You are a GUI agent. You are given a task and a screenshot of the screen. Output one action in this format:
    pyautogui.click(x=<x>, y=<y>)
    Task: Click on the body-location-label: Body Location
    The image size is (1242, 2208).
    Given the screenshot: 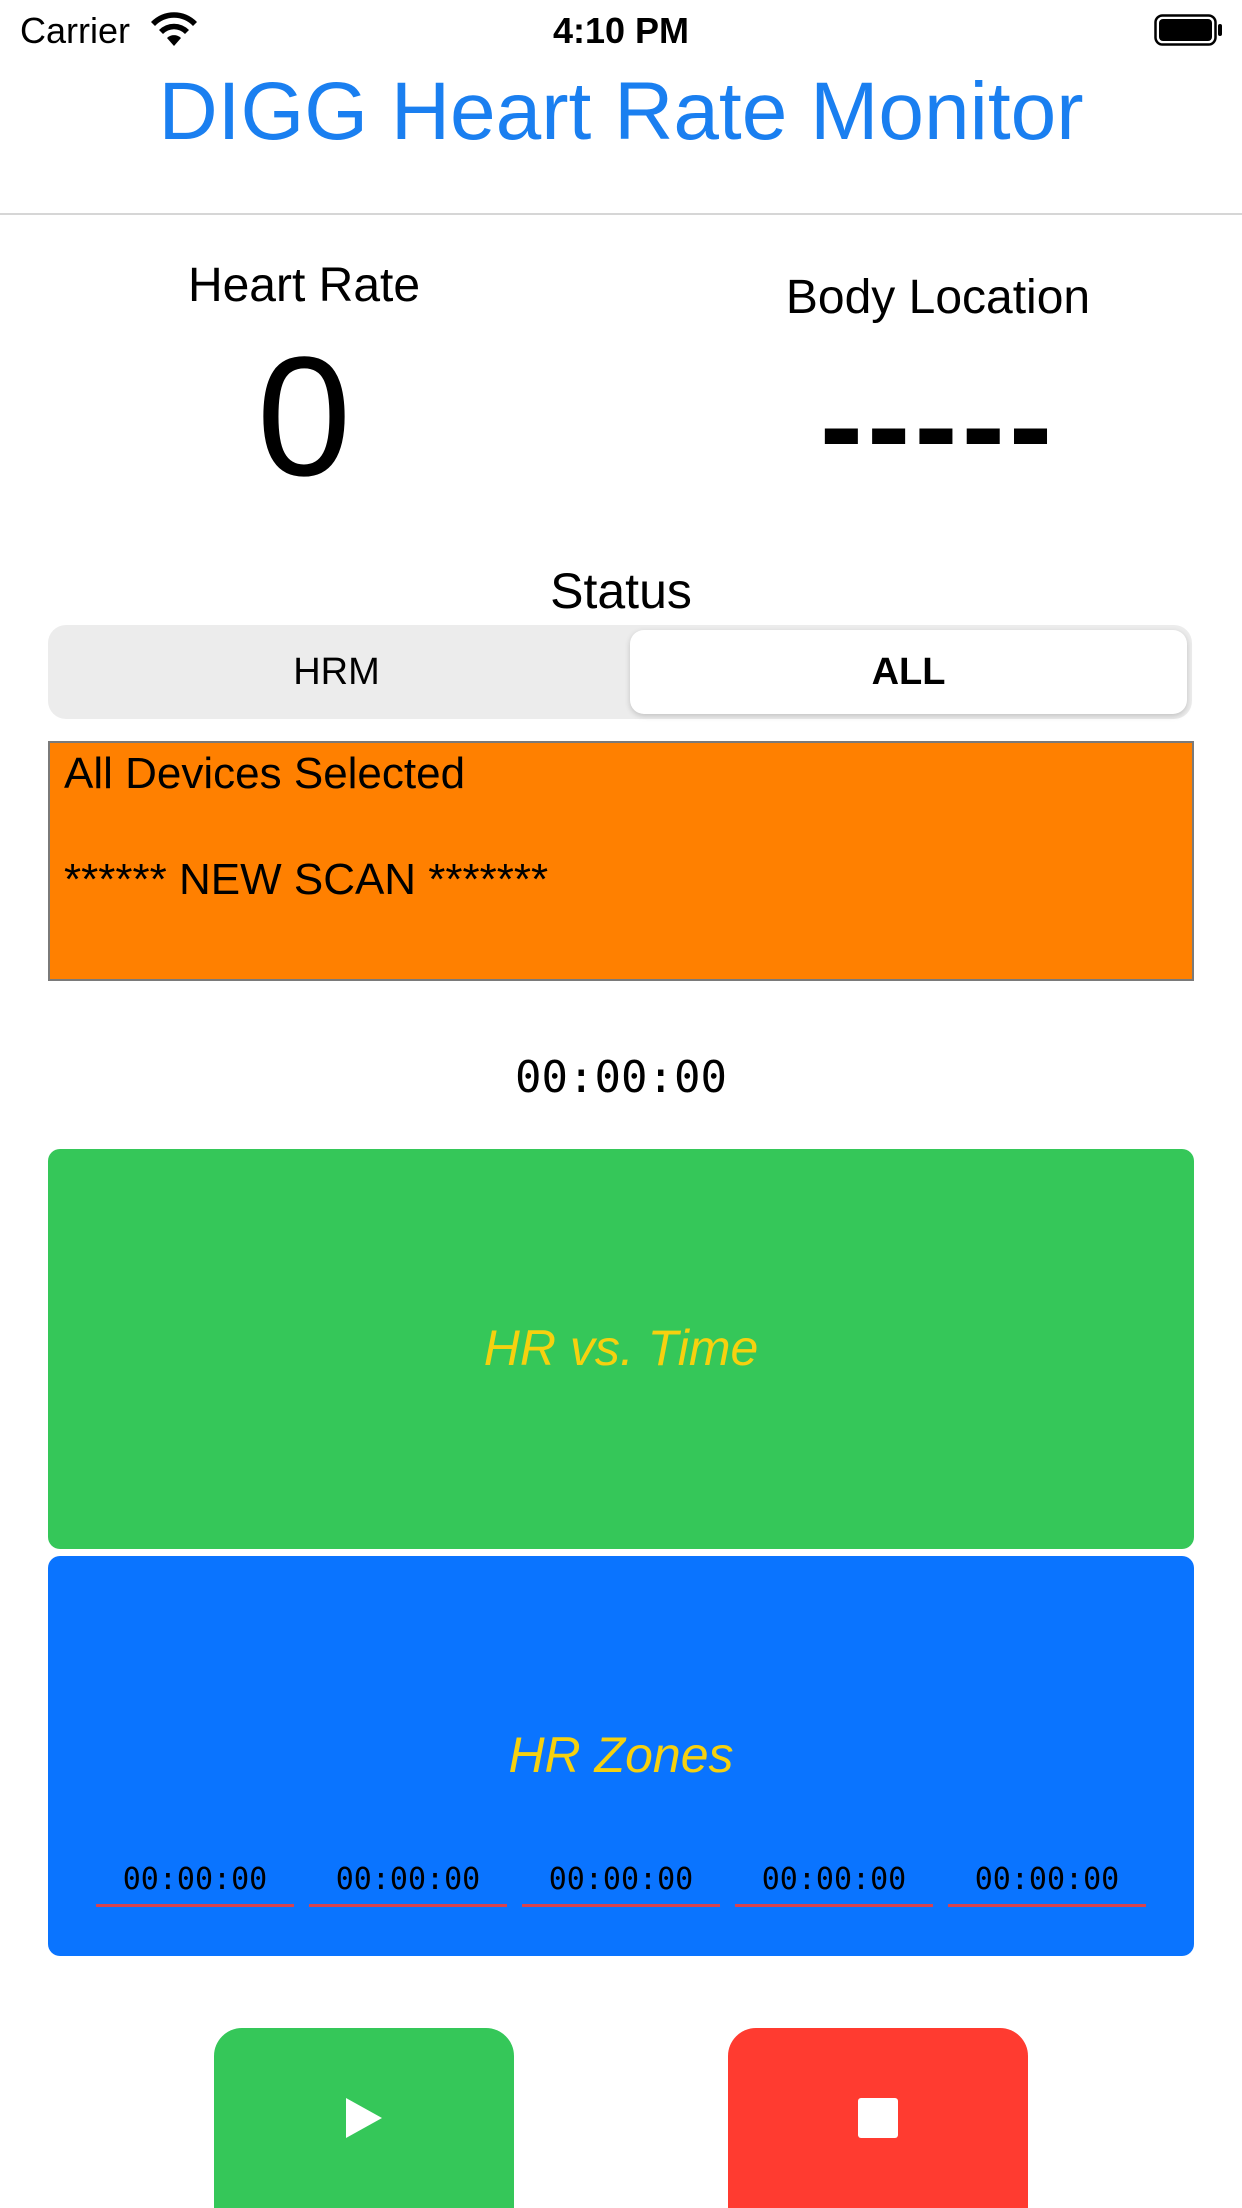 What is the action you would take?
    pyautogui.click(x=938, y=297)
    